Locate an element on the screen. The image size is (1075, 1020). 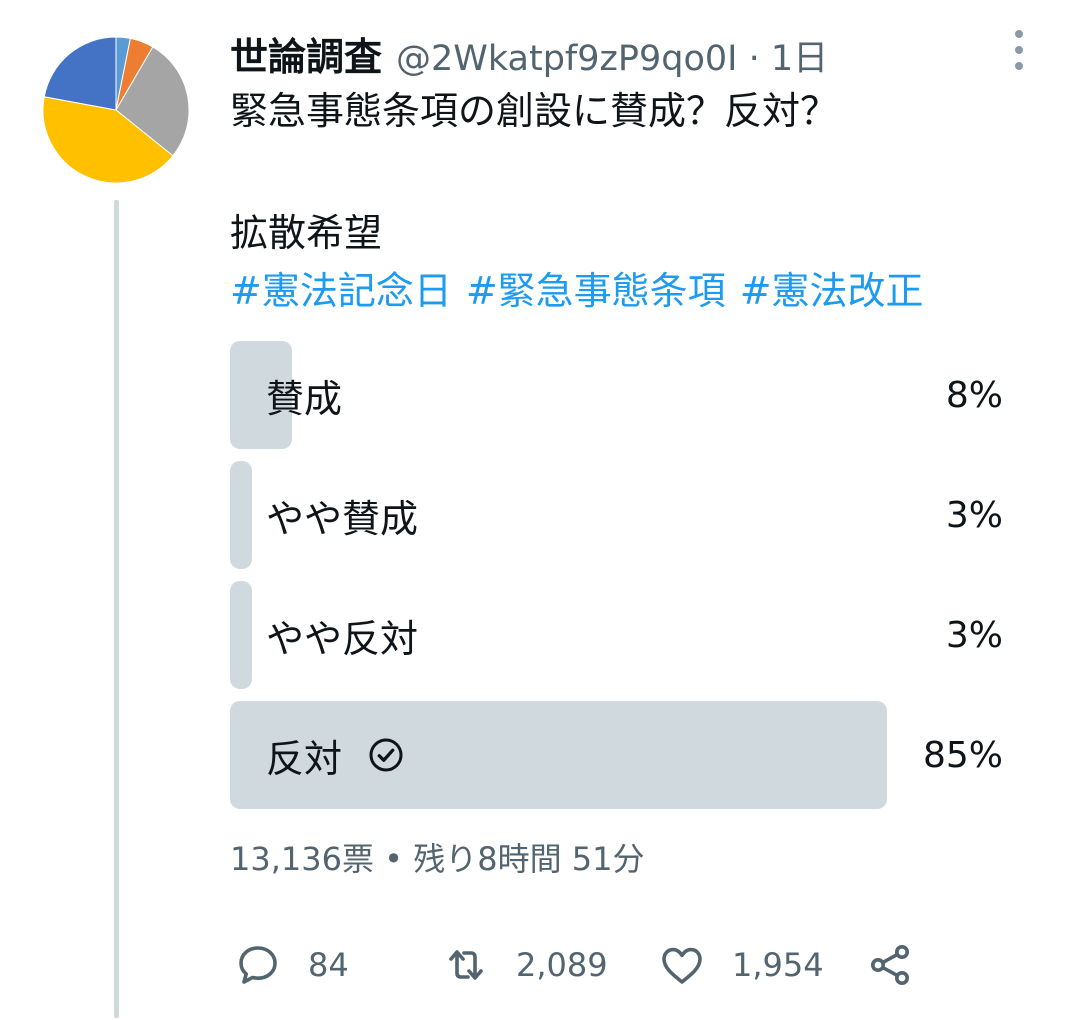
reply-icon is located at coordinates (258, 965).